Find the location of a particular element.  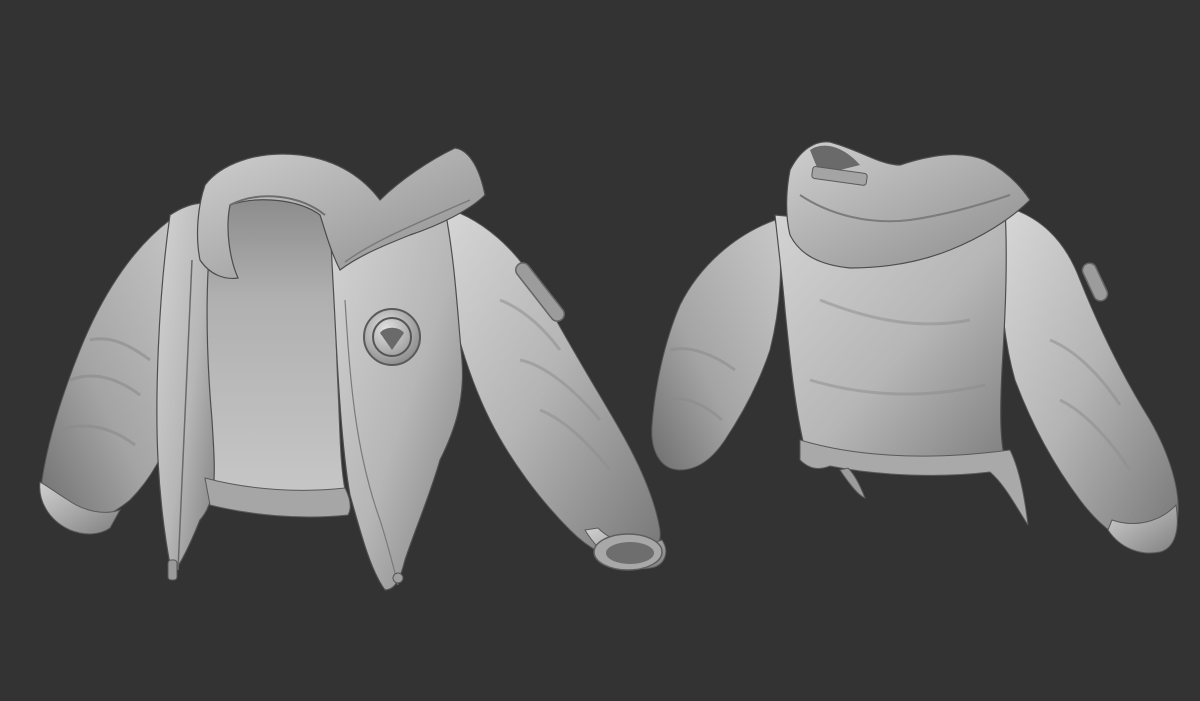

back-right-sleeve is located at coordinates (1089, 375).